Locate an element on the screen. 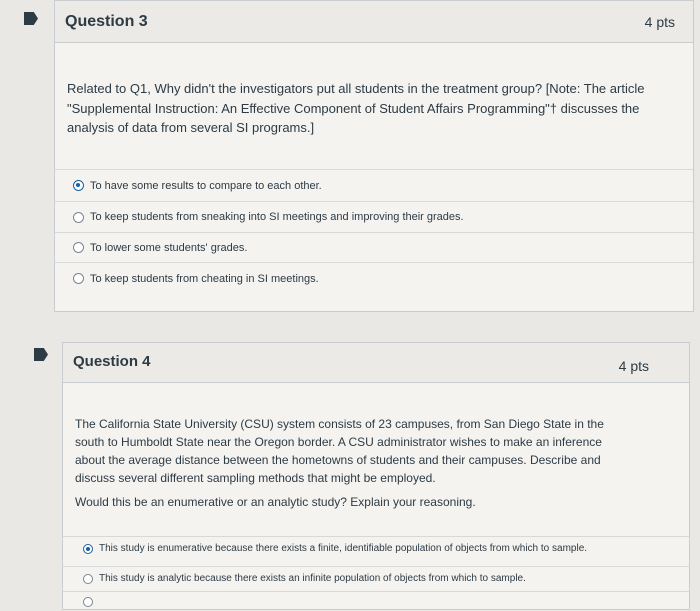 Image resolution: width=700 pixels, height=611 pixels. answer-label: To lower some students' grades. is located at coordinates (169, 247).